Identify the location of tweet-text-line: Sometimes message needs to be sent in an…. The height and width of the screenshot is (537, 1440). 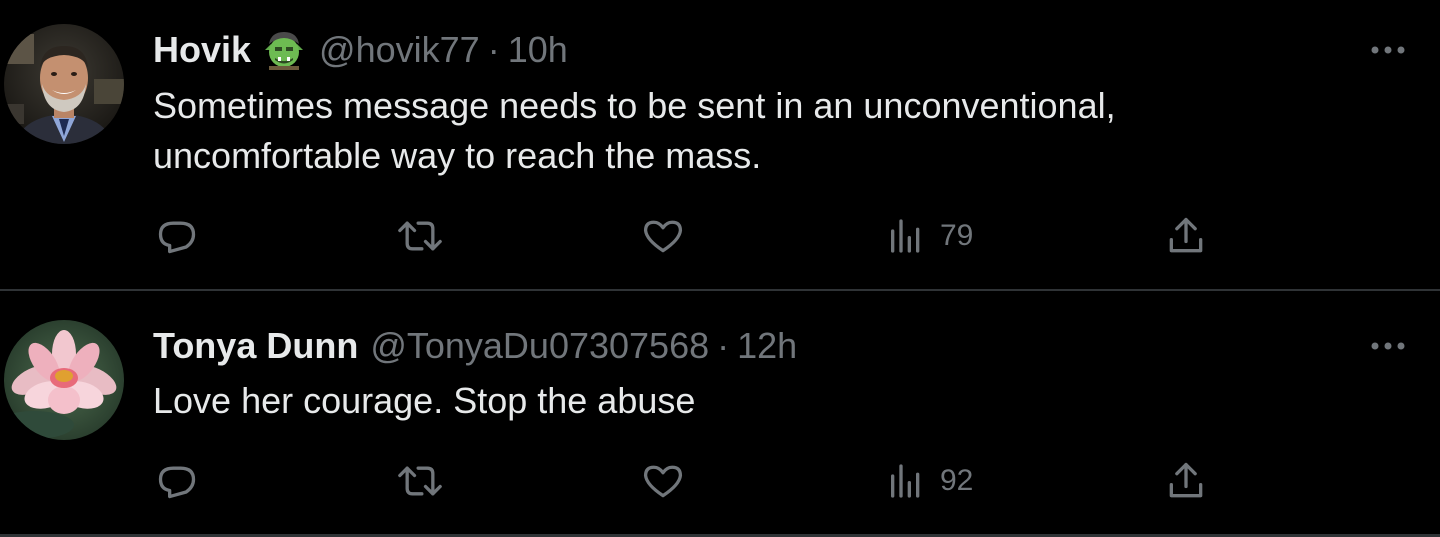
(634, 105).